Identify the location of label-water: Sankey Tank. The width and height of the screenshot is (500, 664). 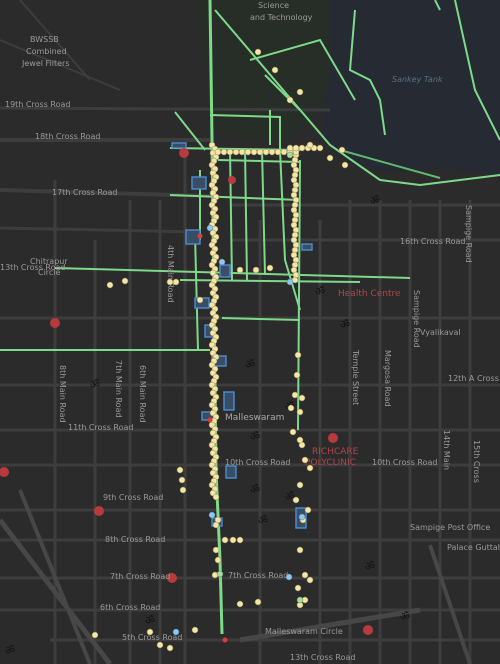
(417, 79).